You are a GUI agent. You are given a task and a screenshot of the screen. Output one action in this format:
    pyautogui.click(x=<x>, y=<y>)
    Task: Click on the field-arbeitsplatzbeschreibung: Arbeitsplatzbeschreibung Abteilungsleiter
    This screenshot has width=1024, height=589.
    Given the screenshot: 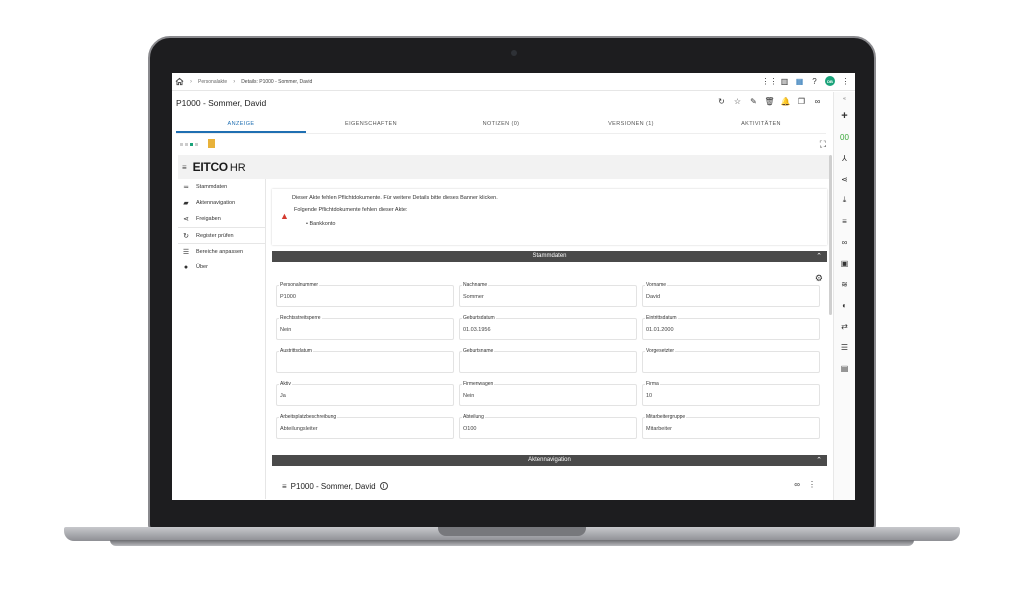 What is the action you would take?
    pyautogui.click(x=365, y=426)
    